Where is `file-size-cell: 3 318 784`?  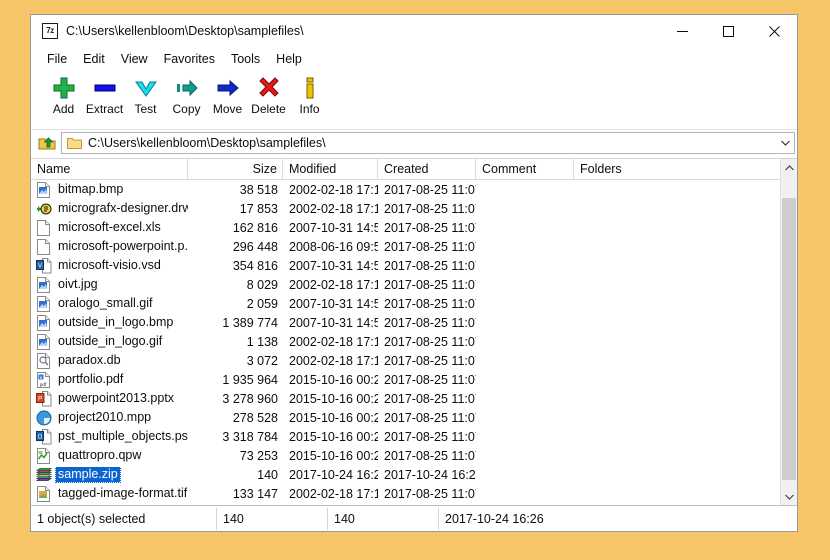 file-size-cell: 3 318 784 is located at coordinates (250, 436).